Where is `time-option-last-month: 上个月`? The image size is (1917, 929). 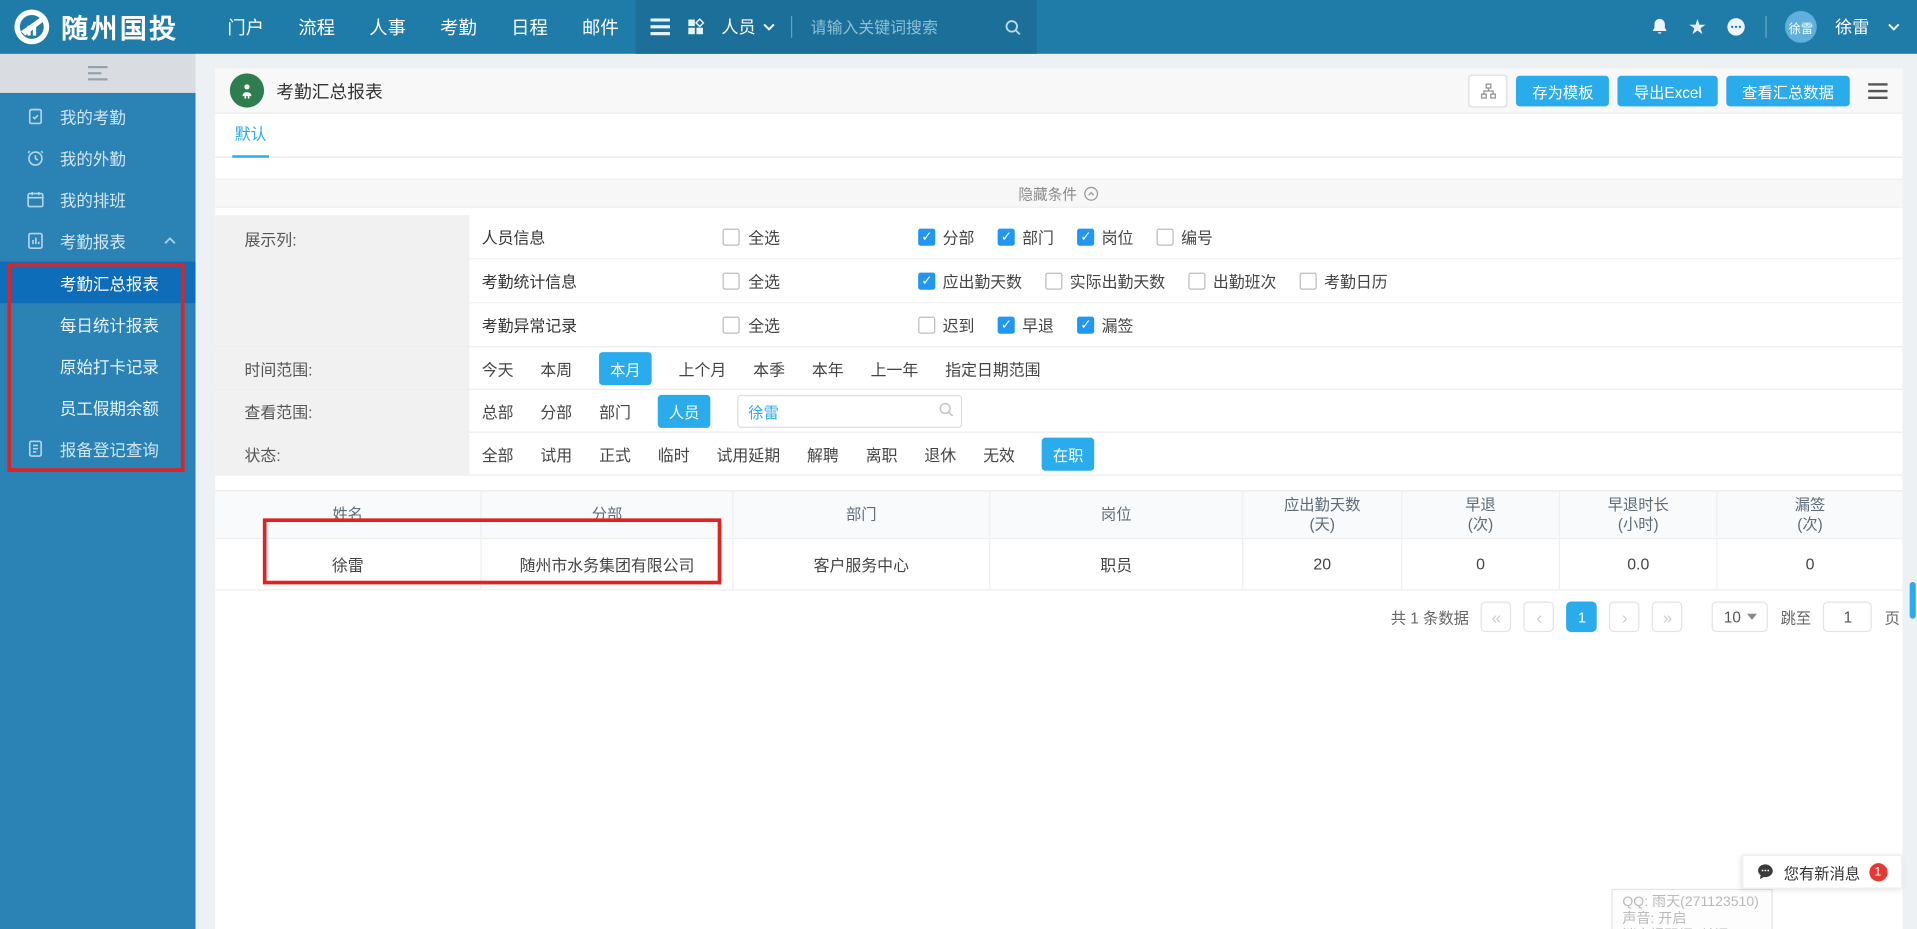 time-option-last-month: 上个月 is located at coordinates (703, 367).